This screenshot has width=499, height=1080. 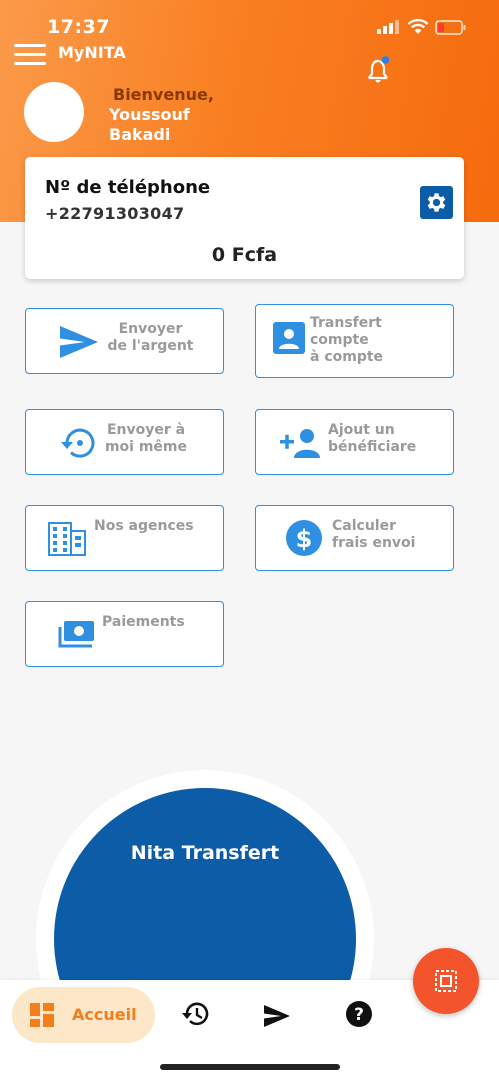 I want to click on battery-icon, so click(x=450, y=27).